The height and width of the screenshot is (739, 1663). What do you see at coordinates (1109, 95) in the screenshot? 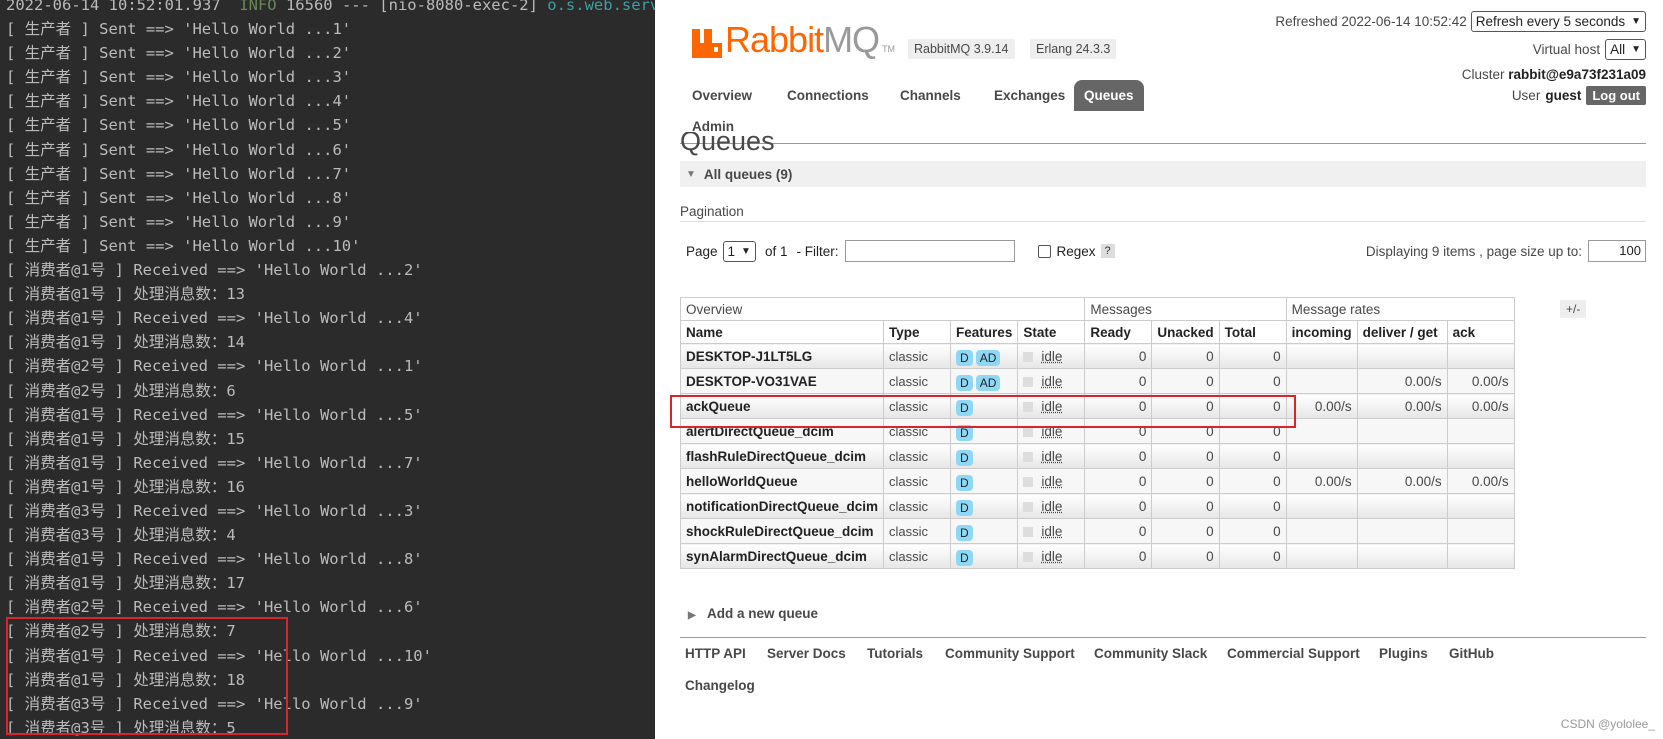
I see `tab-queues: Queues` at bounding box center [1109, 95].